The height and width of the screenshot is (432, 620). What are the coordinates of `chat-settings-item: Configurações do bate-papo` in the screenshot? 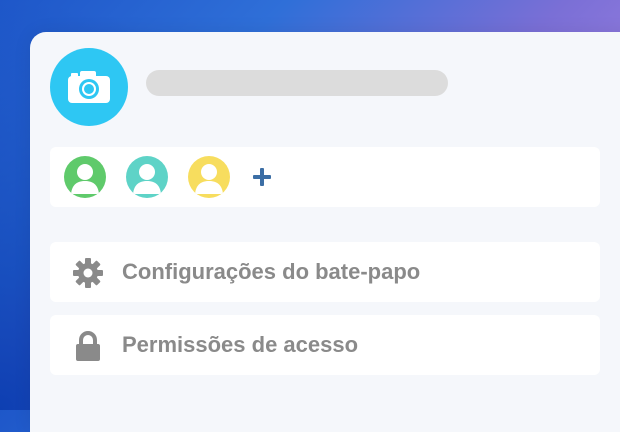 It's located at (325, 272).